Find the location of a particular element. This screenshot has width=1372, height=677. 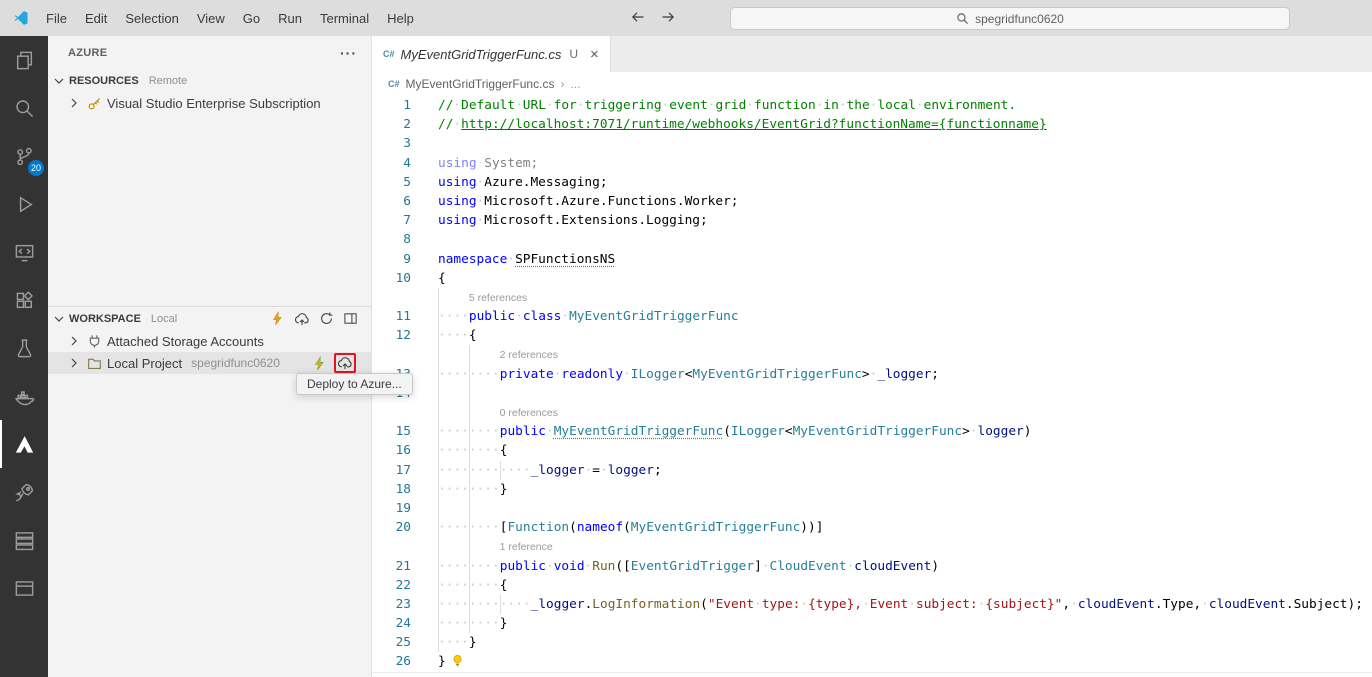

folder-icon is located at coordinates (94, 363).